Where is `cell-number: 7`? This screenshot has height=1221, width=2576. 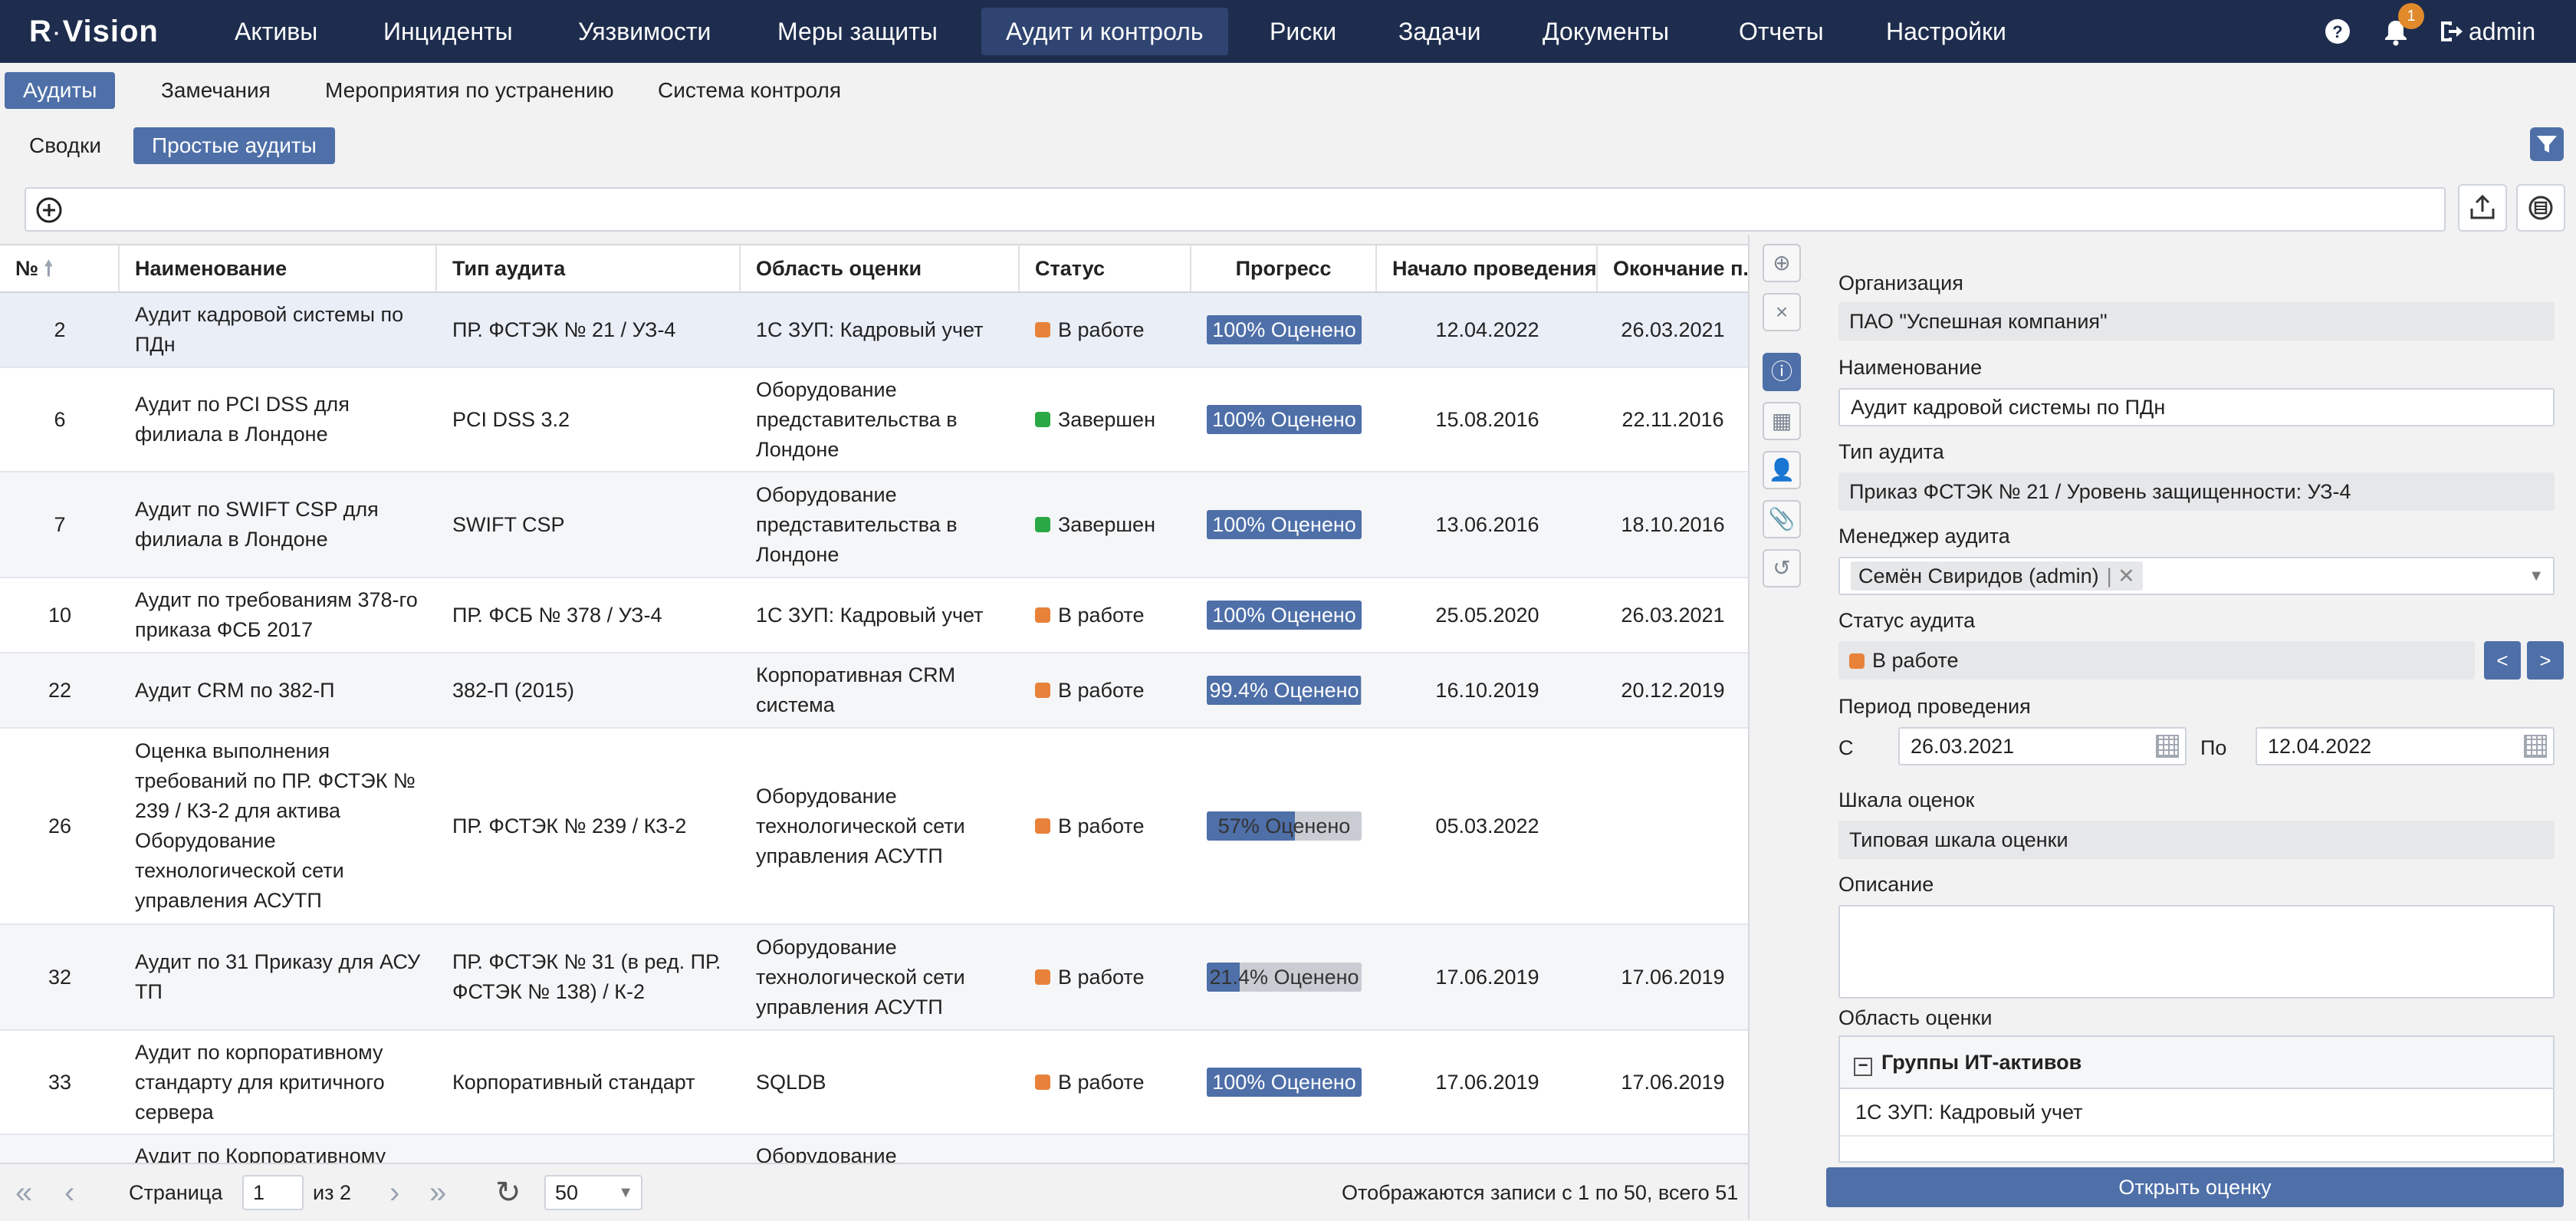 cell-number: 7 is located at coordinates (60, 524).